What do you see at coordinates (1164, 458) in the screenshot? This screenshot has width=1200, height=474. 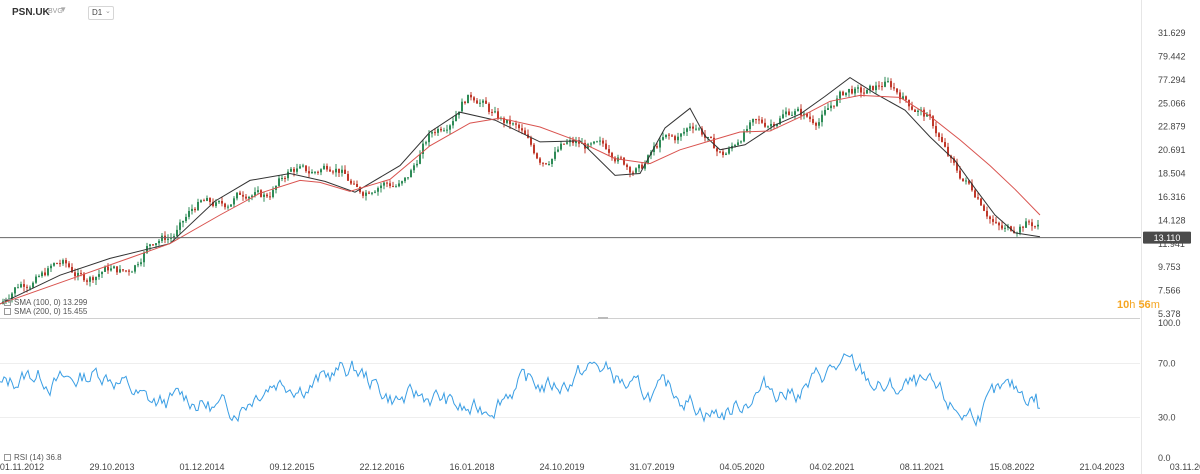 I see `rsi-tick-label: 0.0` at bounding box center [1164, 458].